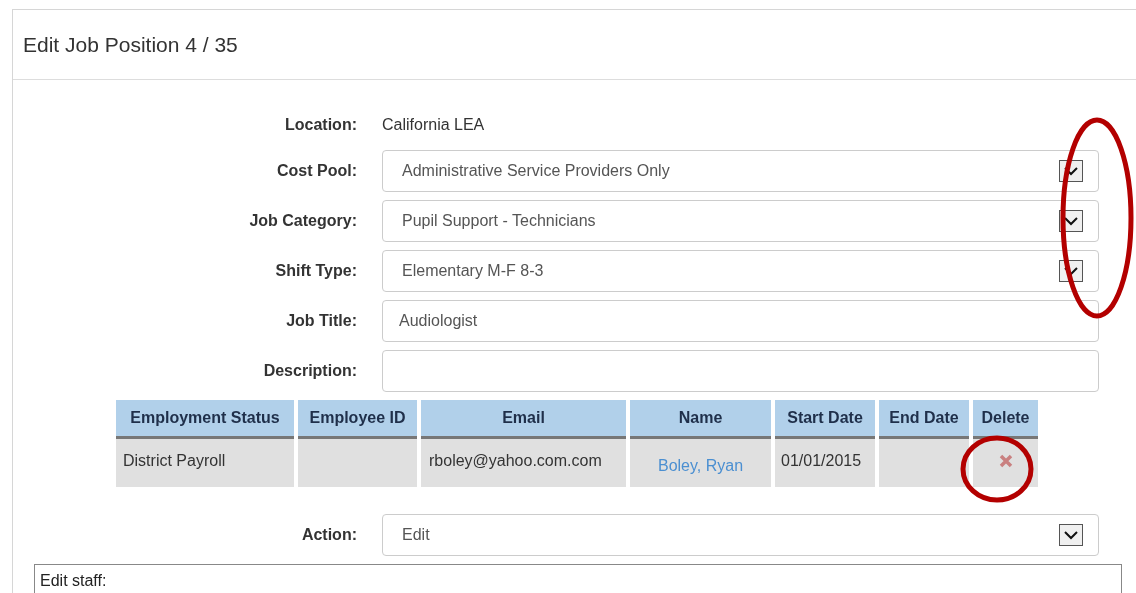  Describe the element at coordinates (825, 463) in the screenshot. I see `table-cell: 01/01/2015` at that location.